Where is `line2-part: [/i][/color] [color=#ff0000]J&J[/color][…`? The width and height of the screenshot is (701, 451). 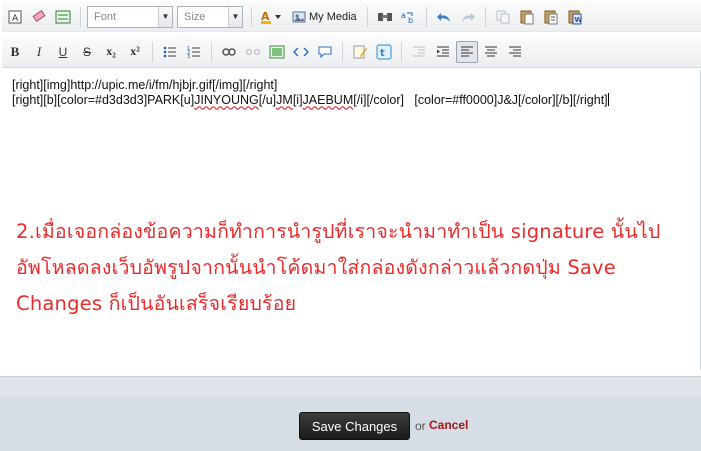 line2-part: [/i][/color] [color=#ff0000]J&J[/color][… is located at coordinates (480, 100).